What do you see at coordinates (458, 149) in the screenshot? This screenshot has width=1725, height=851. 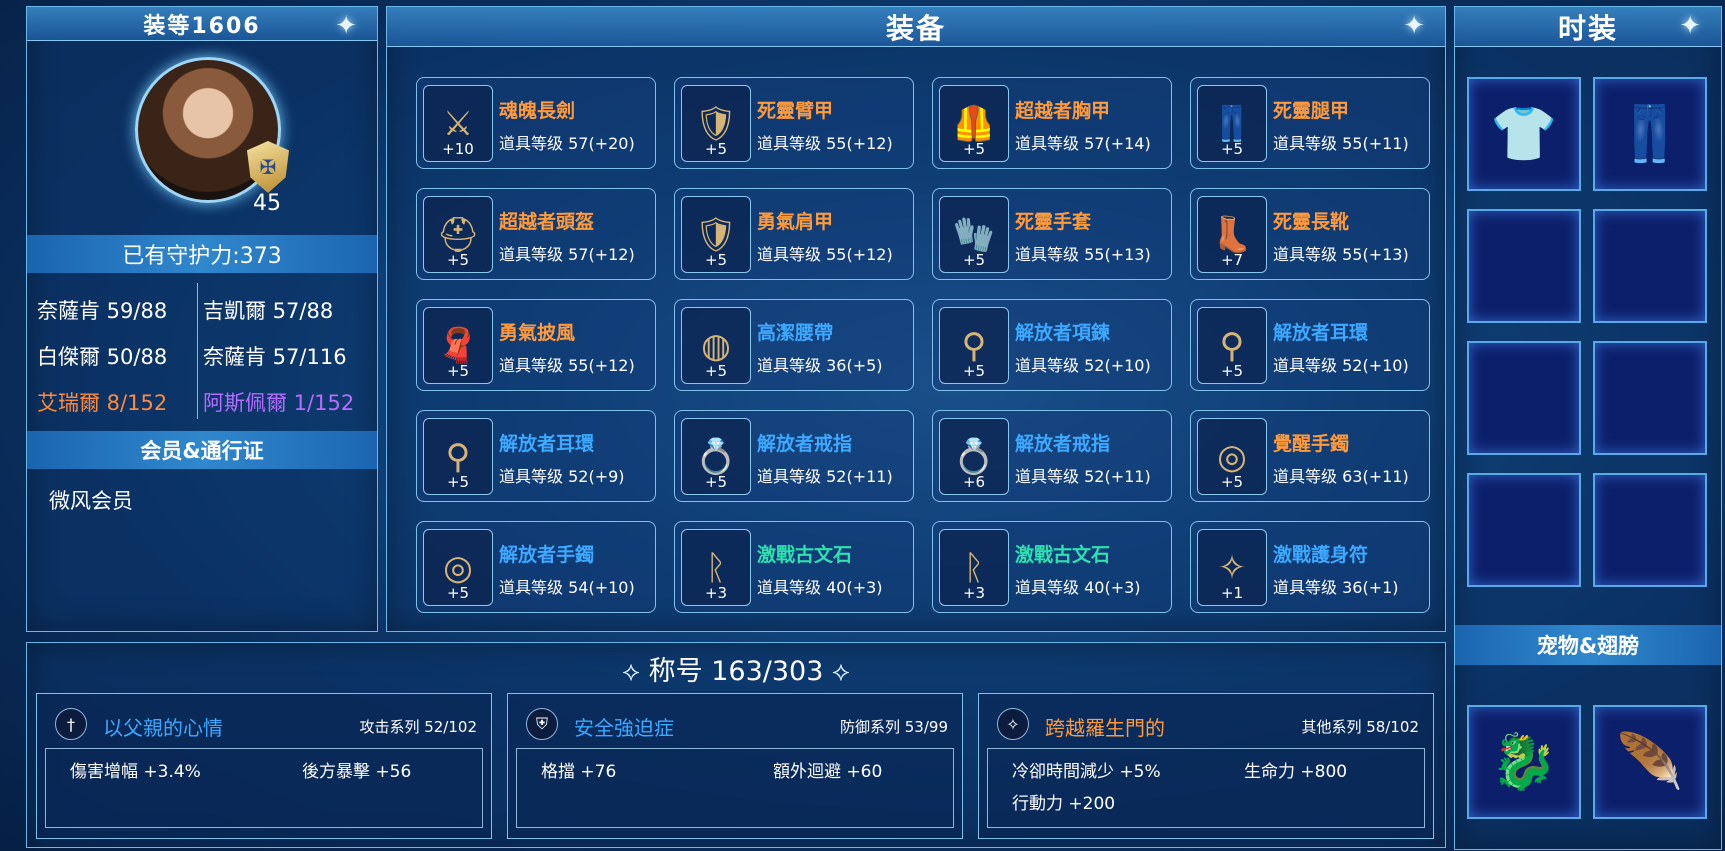 I see `enhancement-level: +10` at bounding box center [458, 149].